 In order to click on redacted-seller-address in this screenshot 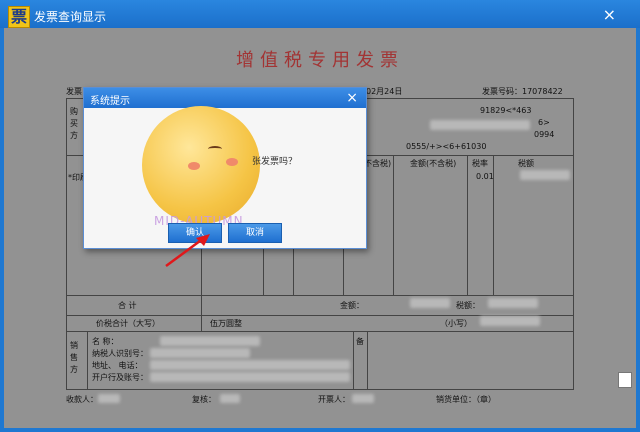, I will do `click(250, 365)`.